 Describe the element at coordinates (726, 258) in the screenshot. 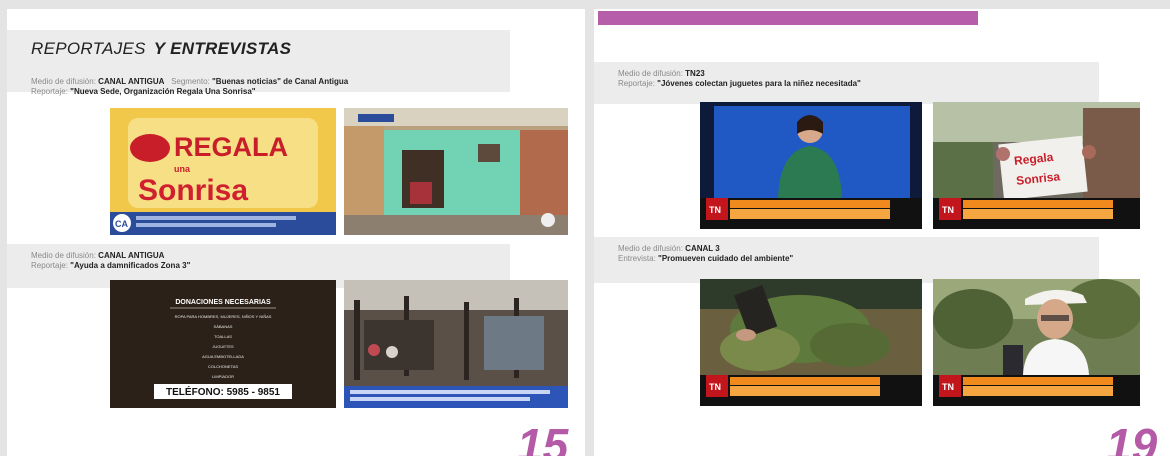

I see `entrevista-value: "Promueven cuidado del ambiente"` at that location.